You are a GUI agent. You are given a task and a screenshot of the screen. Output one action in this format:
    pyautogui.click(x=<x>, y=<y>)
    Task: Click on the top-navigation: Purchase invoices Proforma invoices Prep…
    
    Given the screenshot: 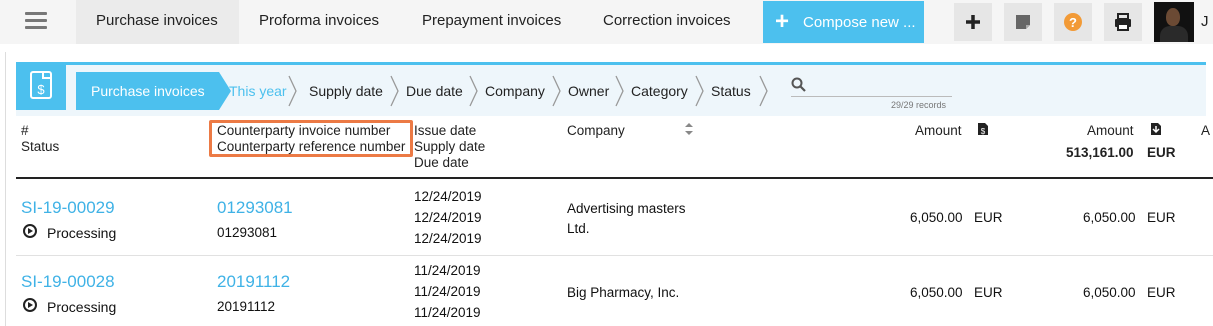 What is the action you would take?
    pyautogui.click(x=606, y=22)
    